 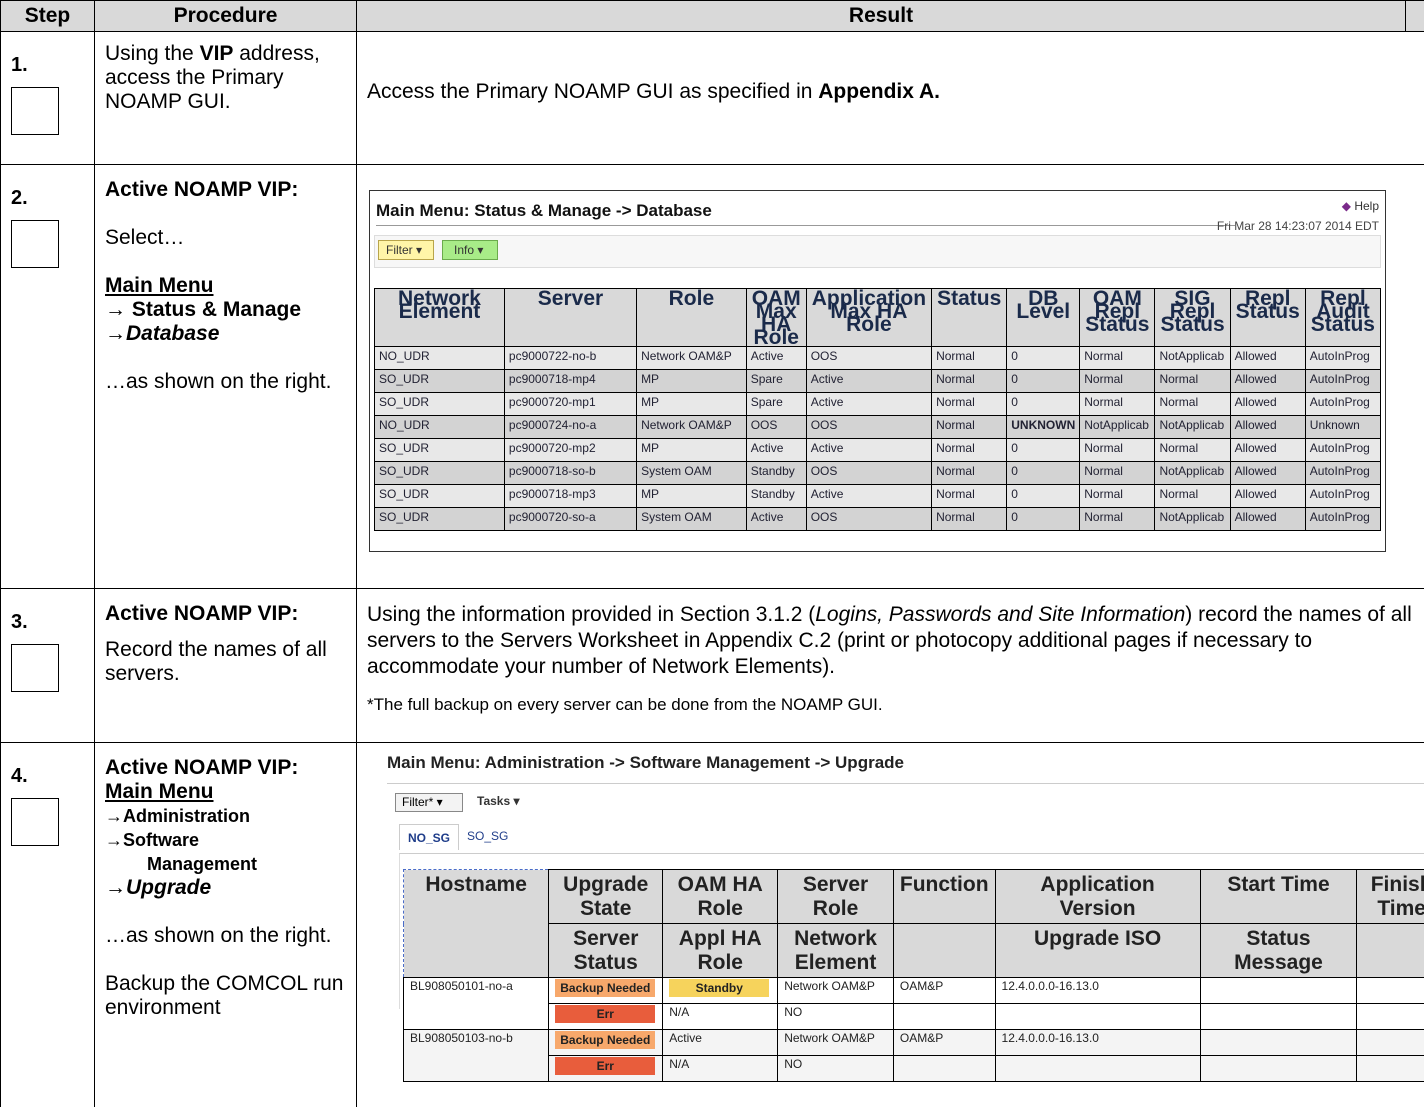 I want to click on info-button: Info ▾, so click(x=470, y=250).